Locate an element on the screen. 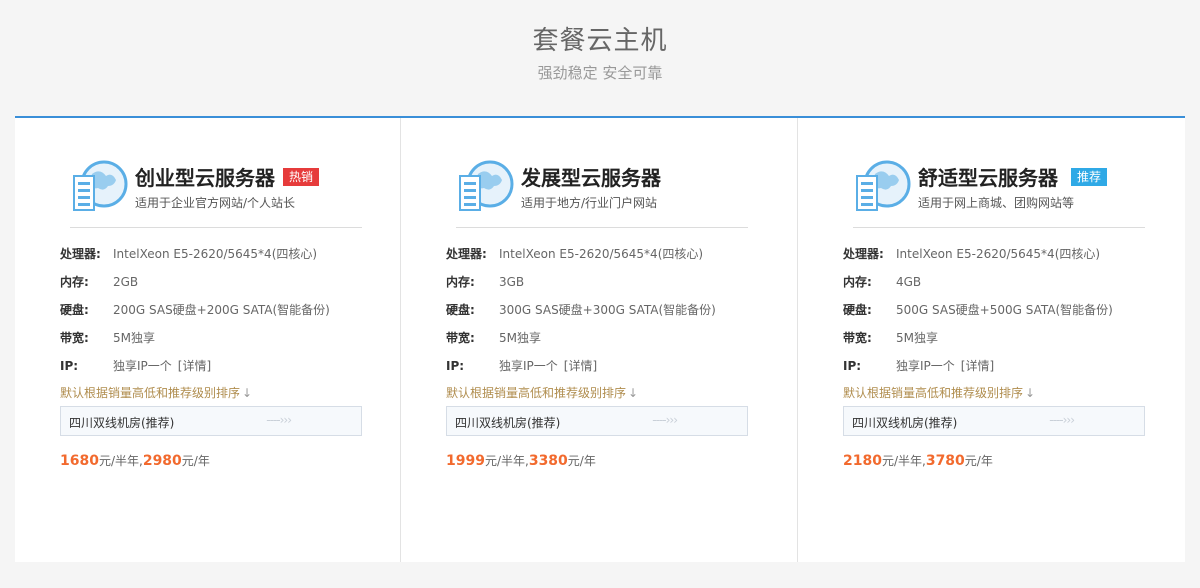  page-subtitle: 强劲稳定 安全可靠 is located at coordinates (600, 73).